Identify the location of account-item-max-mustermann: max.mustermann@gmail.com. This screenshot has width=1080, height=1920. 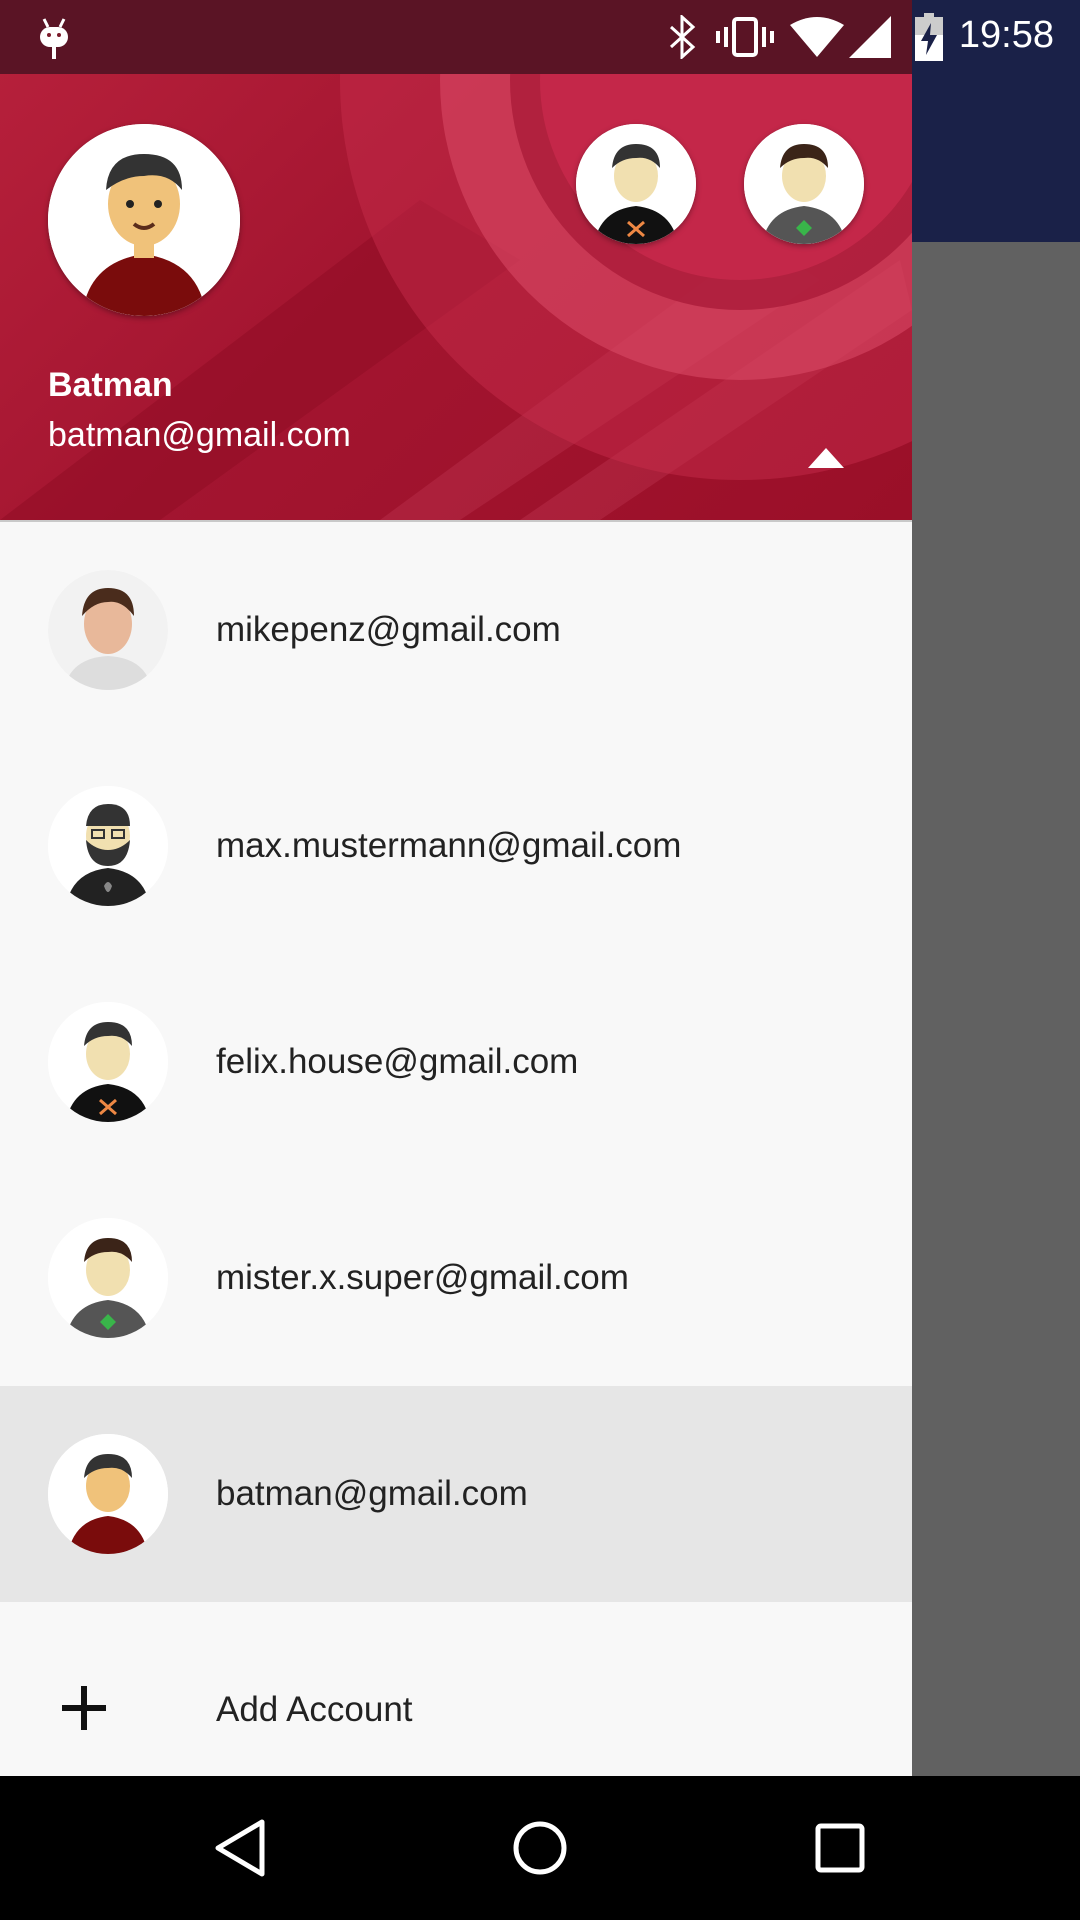
(456, 846).